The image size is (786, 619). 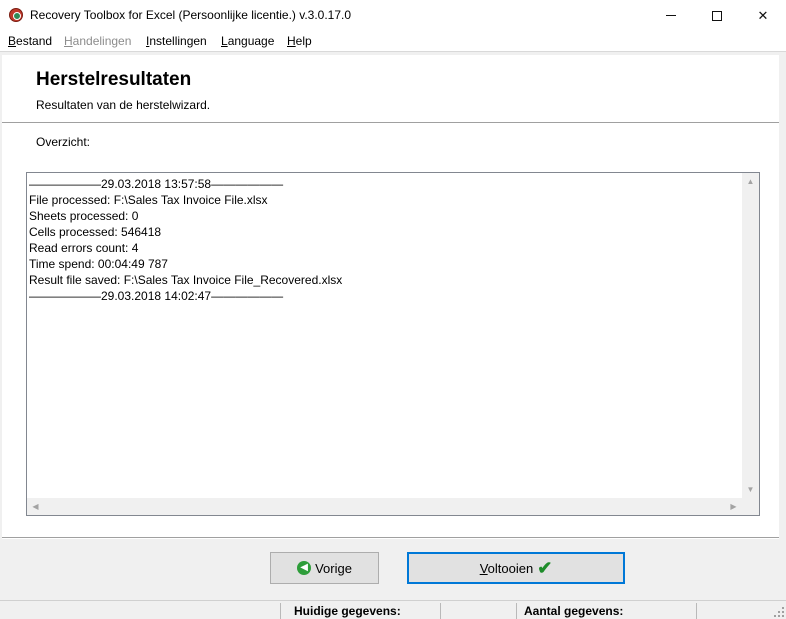 I want to click on log-line: Time spend: 00:04:49 787, so click(x=98, y=264).